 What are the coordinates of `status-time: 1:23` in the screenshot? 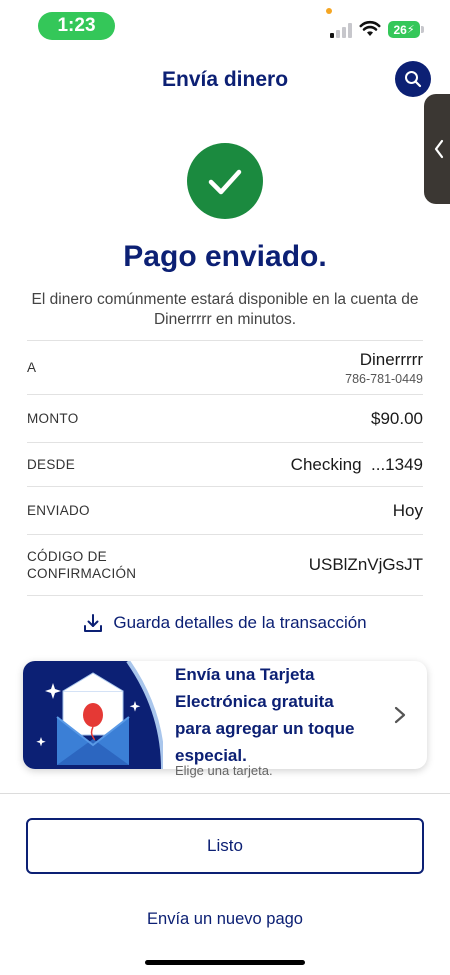 It's located at (76, 26).